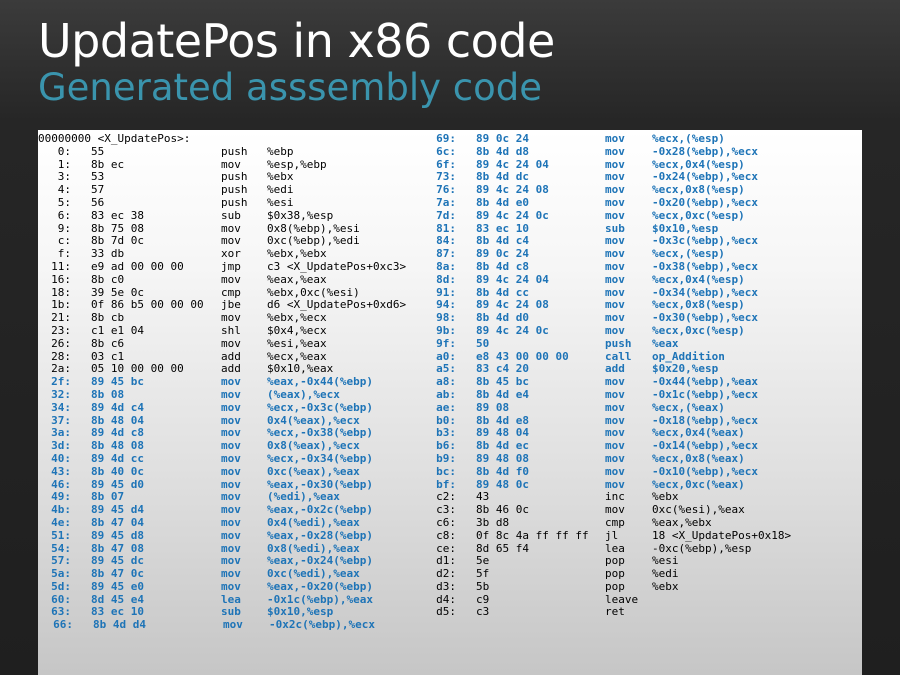  Describe the element at coordinates (483, 343) in the screenshot. I see `opcode-bytes: 50` at that location.